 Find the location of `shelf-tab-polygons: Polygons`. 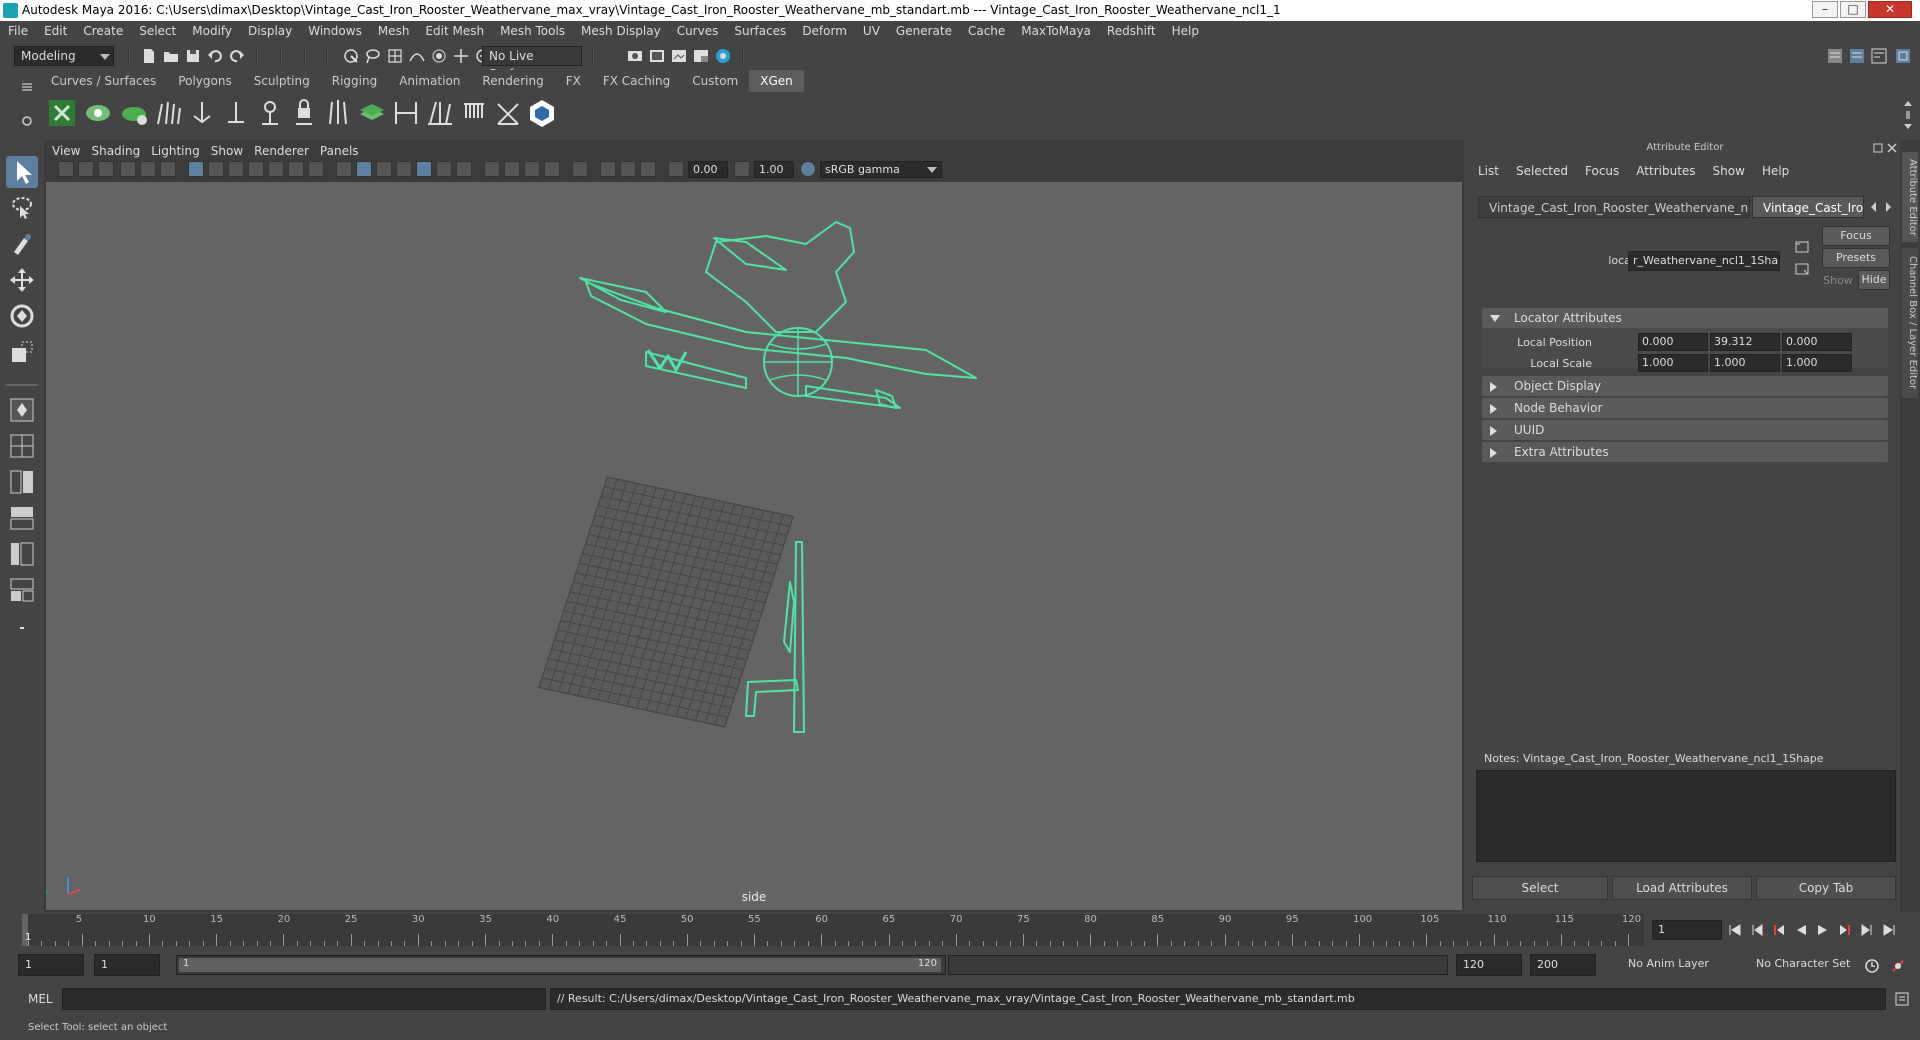

shelf-tab-polygons: Polygons is located at coordinates (205, 81).